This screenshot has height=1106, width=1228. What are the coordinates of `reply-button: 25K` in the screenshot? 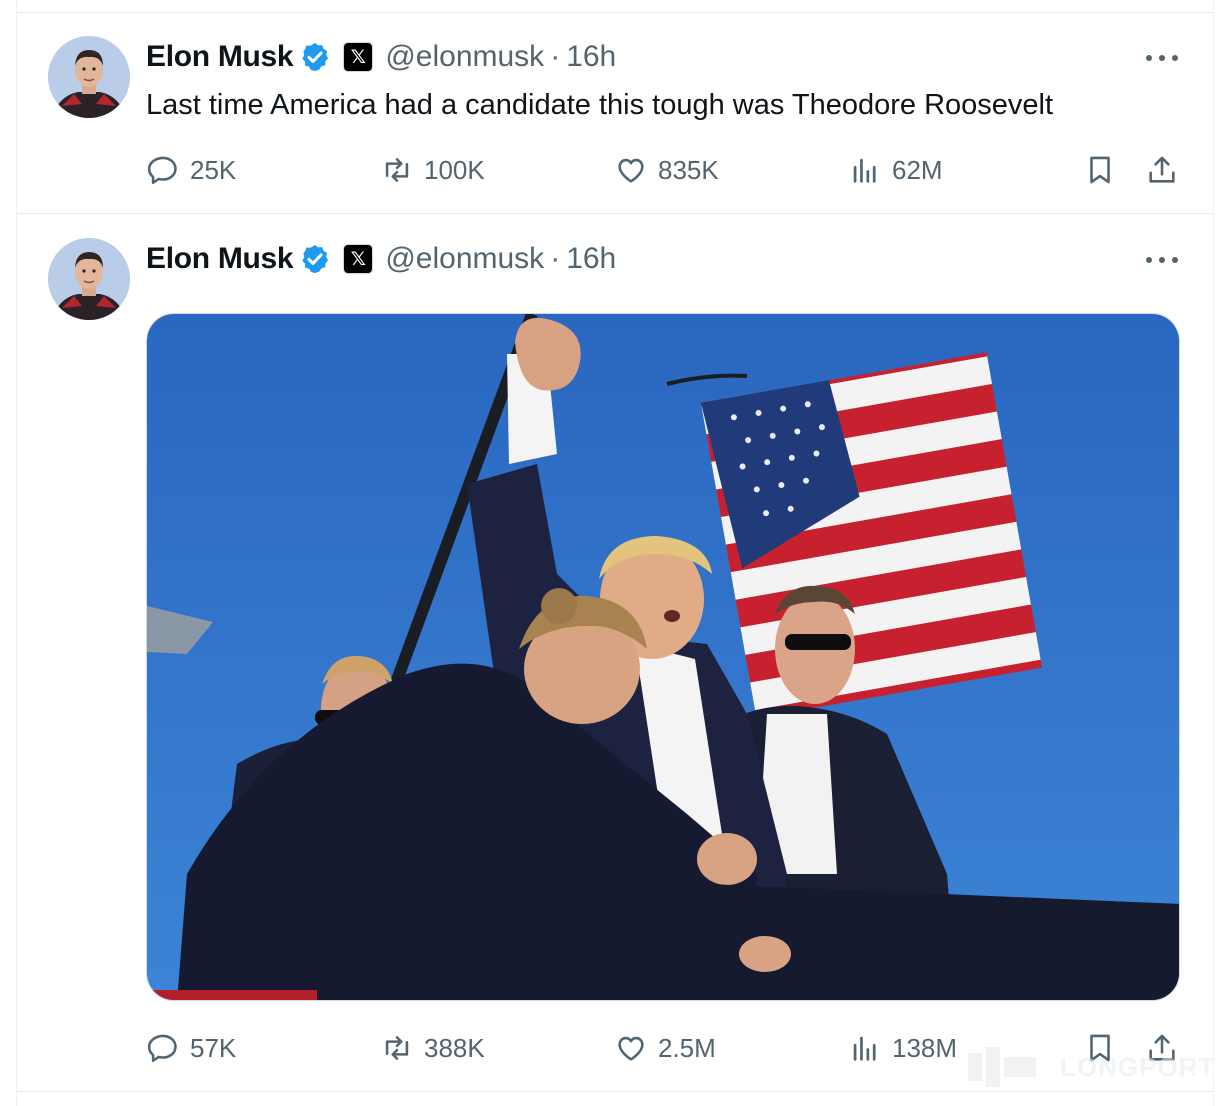 It's located at (191, 170).